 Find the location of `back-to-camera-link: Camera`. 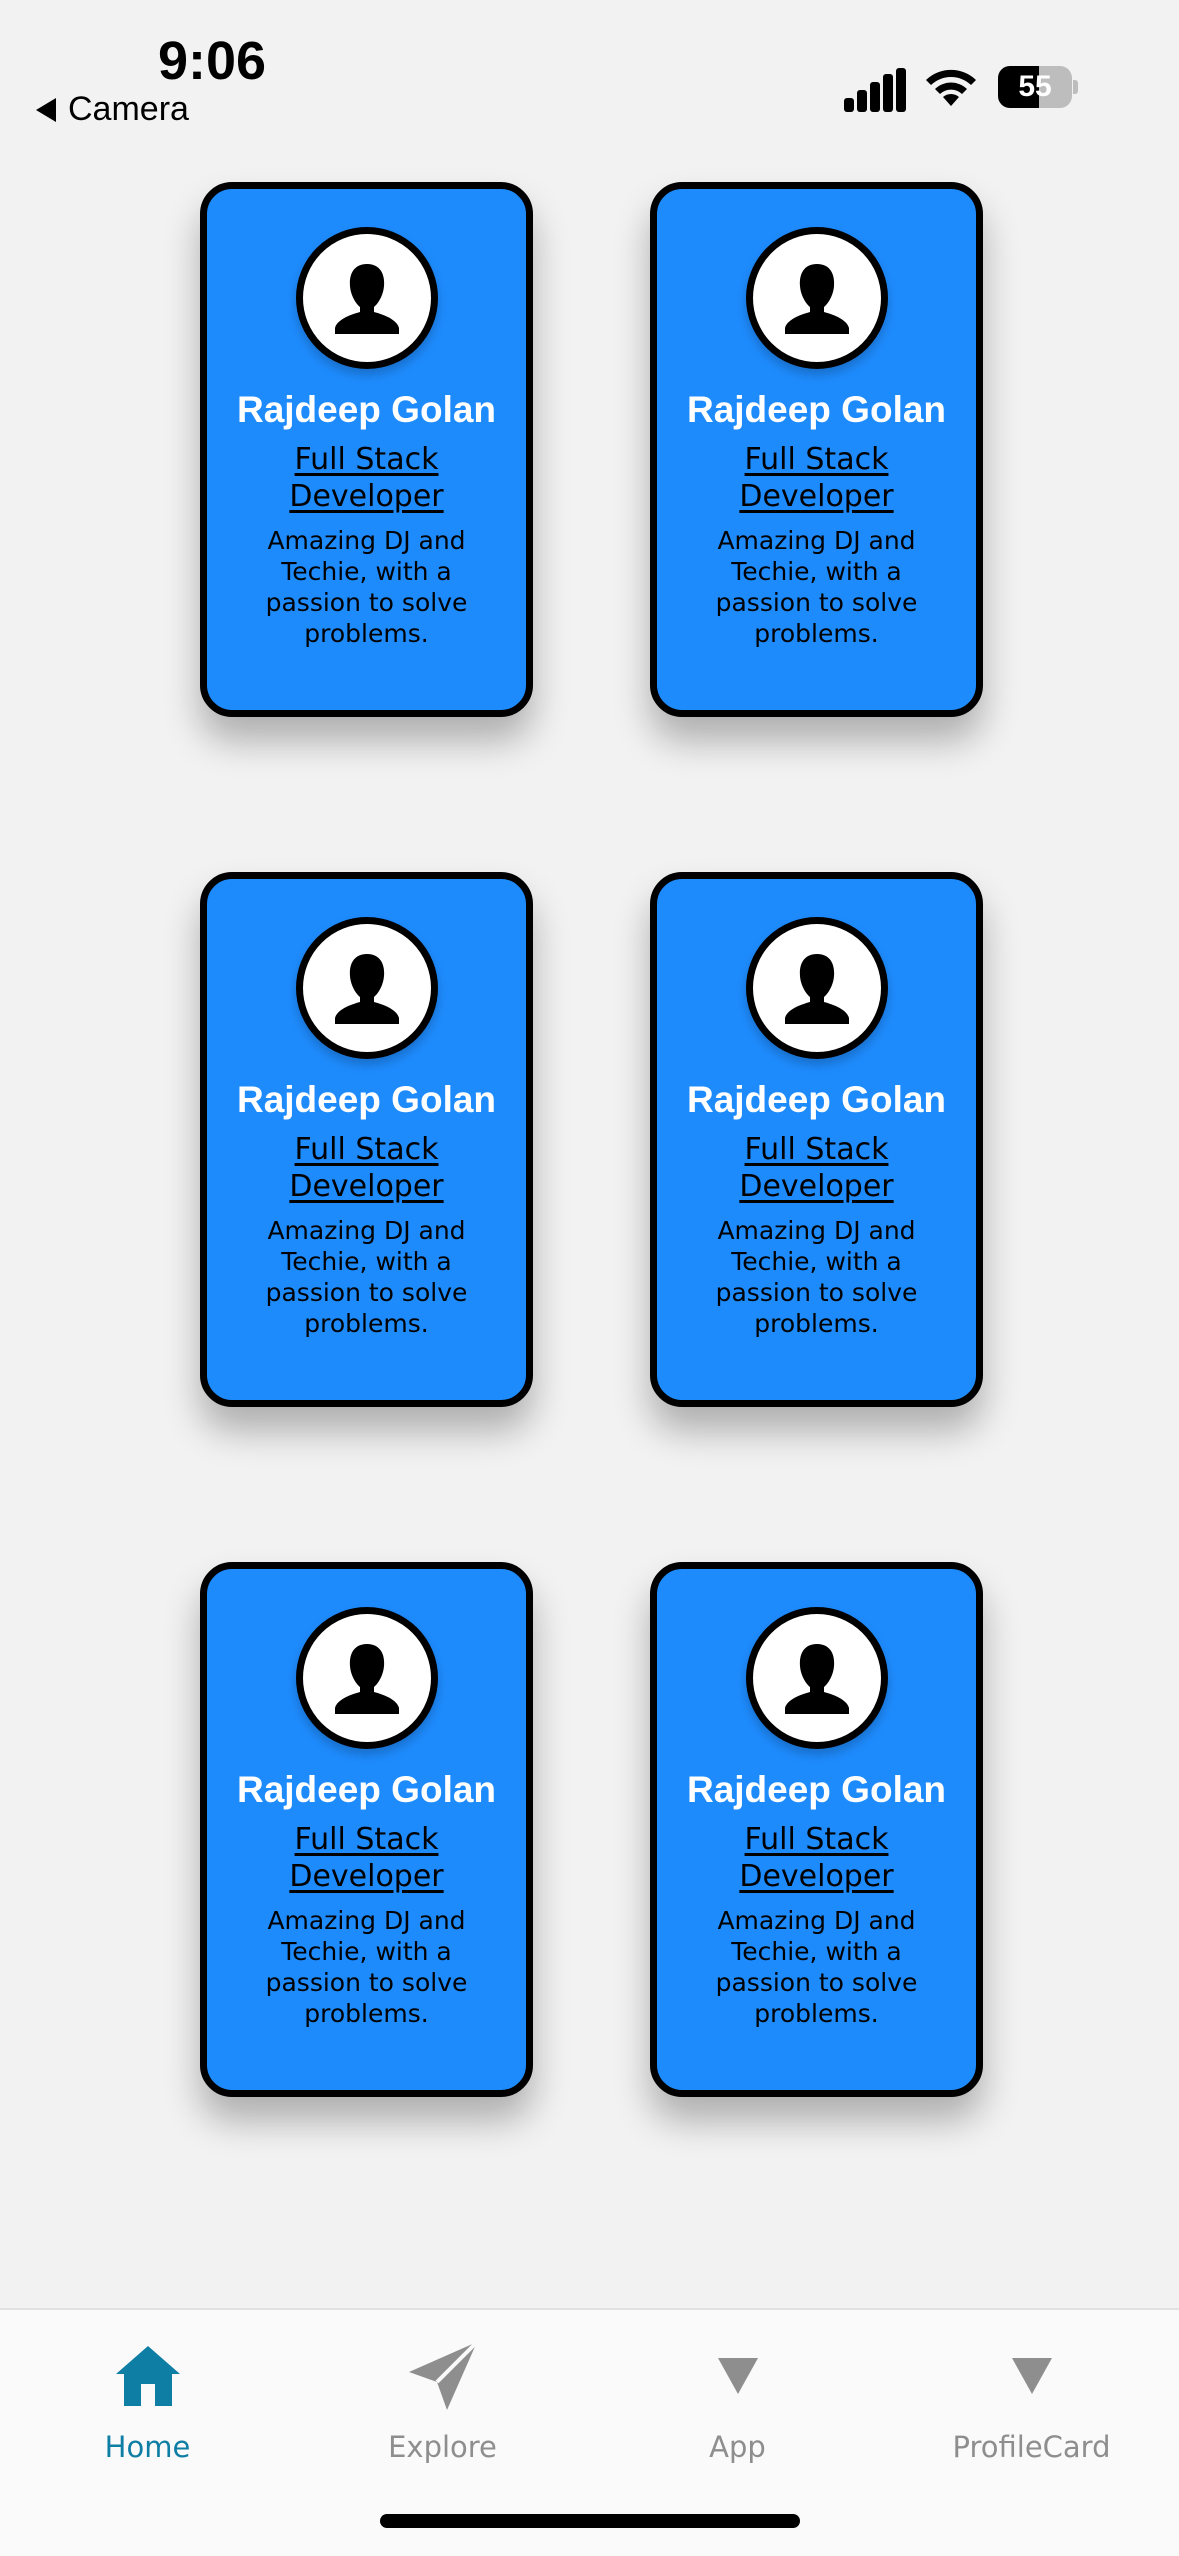

back-to-camera-link: Camera is located at coordinates (112, 109).